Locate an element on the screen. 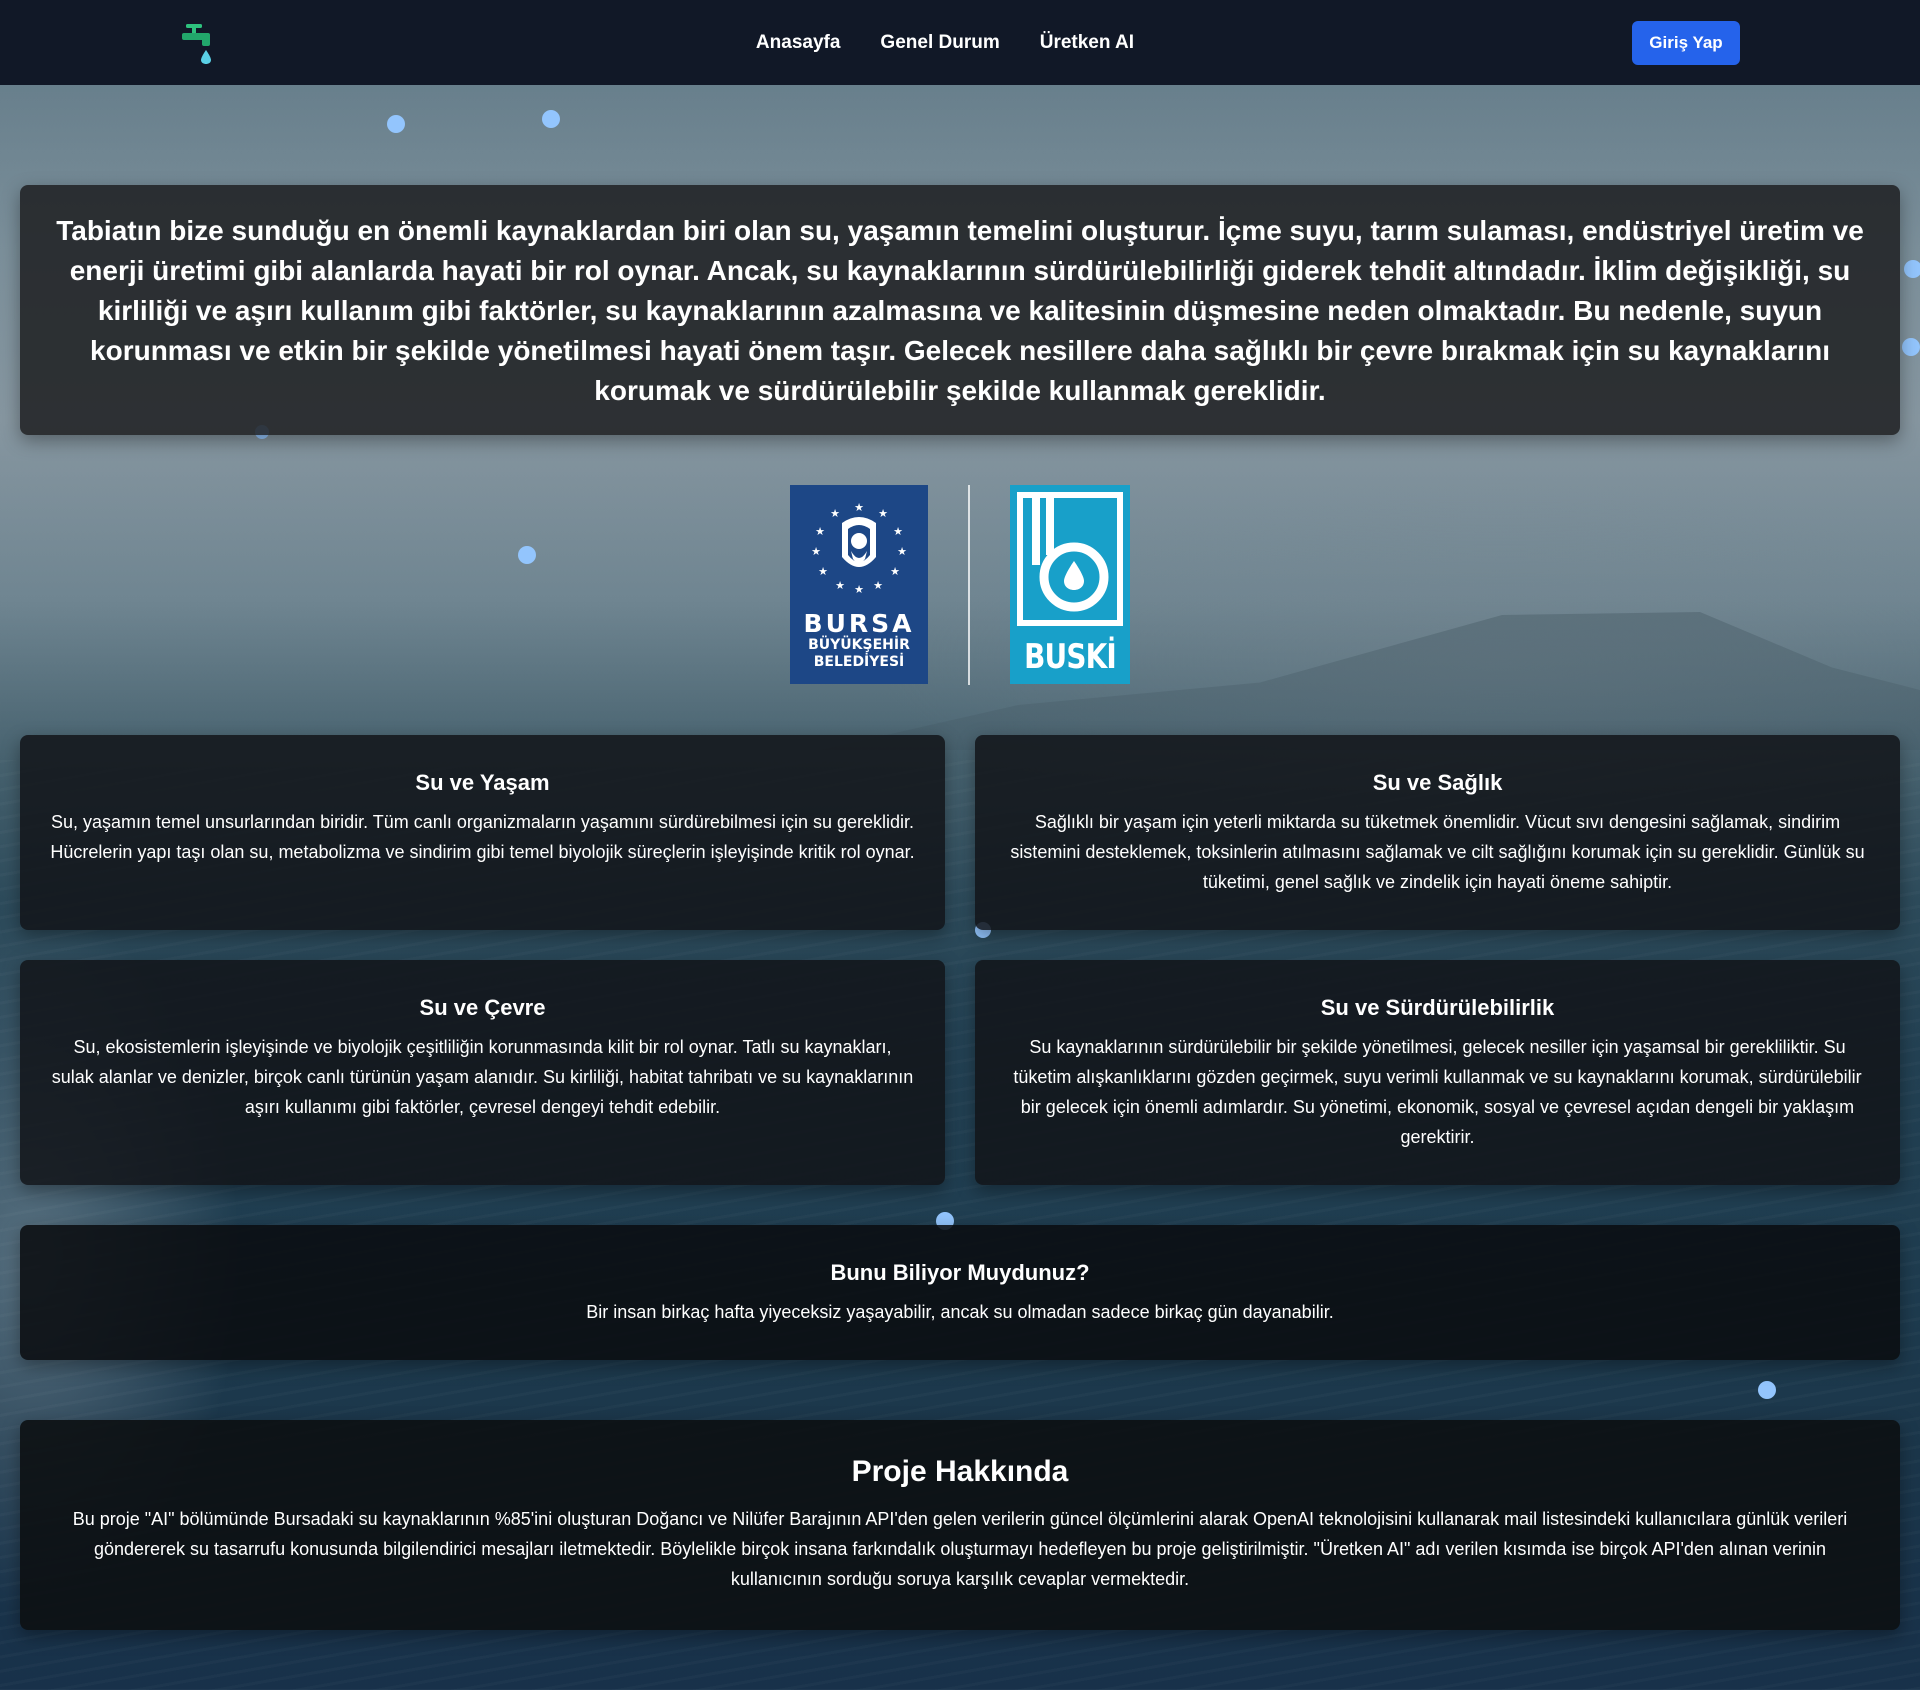 Image resolution: width=1920 pixels, height=1690 pixels. about-title: Proje Hakkında is located at coordinates (960, 1471).